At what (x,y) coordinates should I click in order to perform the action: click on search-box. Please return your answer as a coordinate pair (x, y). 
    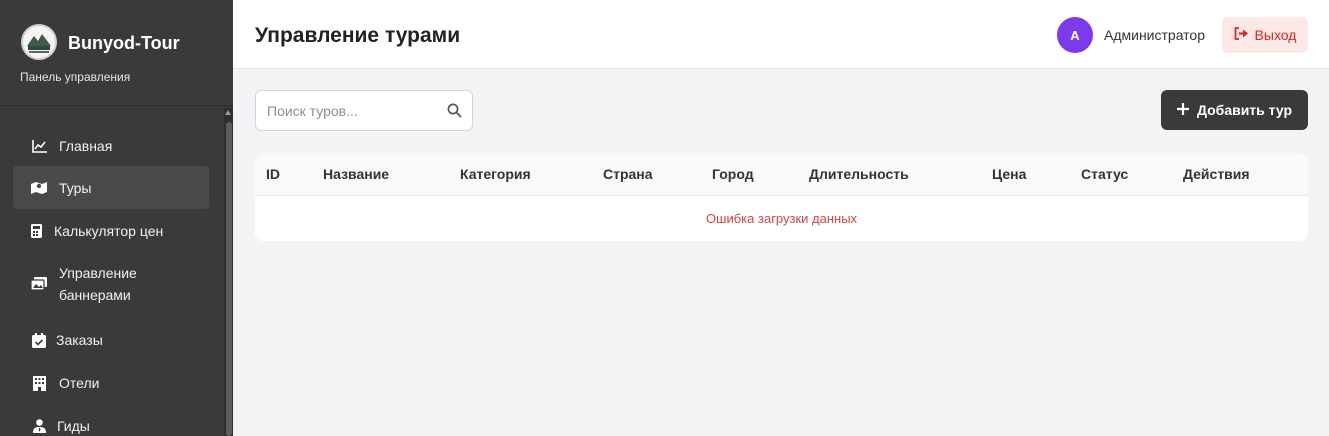
    Looking at the image, I should click on (364, 110).